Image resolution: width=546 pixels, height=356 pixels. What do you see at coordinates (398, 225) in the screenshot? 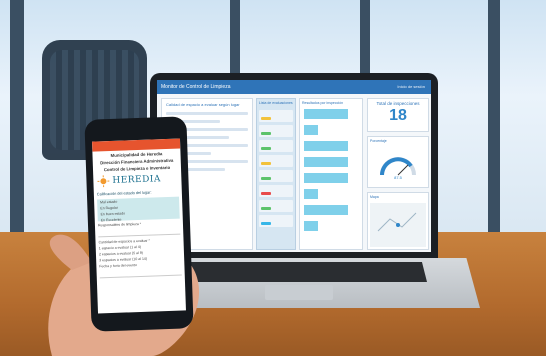
I see `map-icon` at bounding box center [398, 225].